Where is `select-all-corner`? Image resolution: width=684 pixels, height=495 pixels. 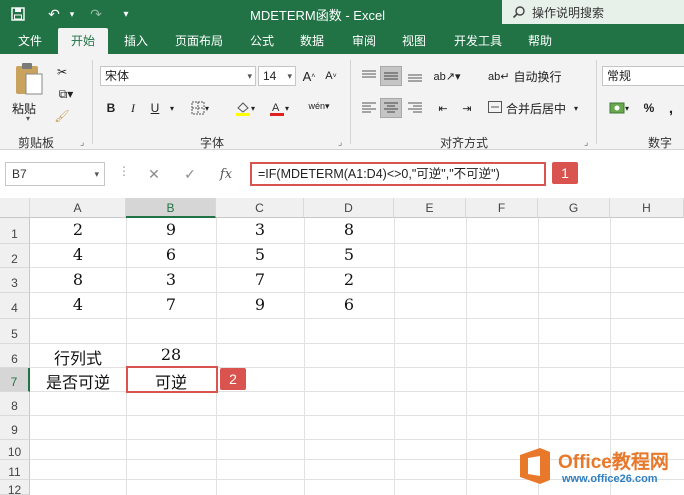
select-all-corner is located at coordinates (15, 208).